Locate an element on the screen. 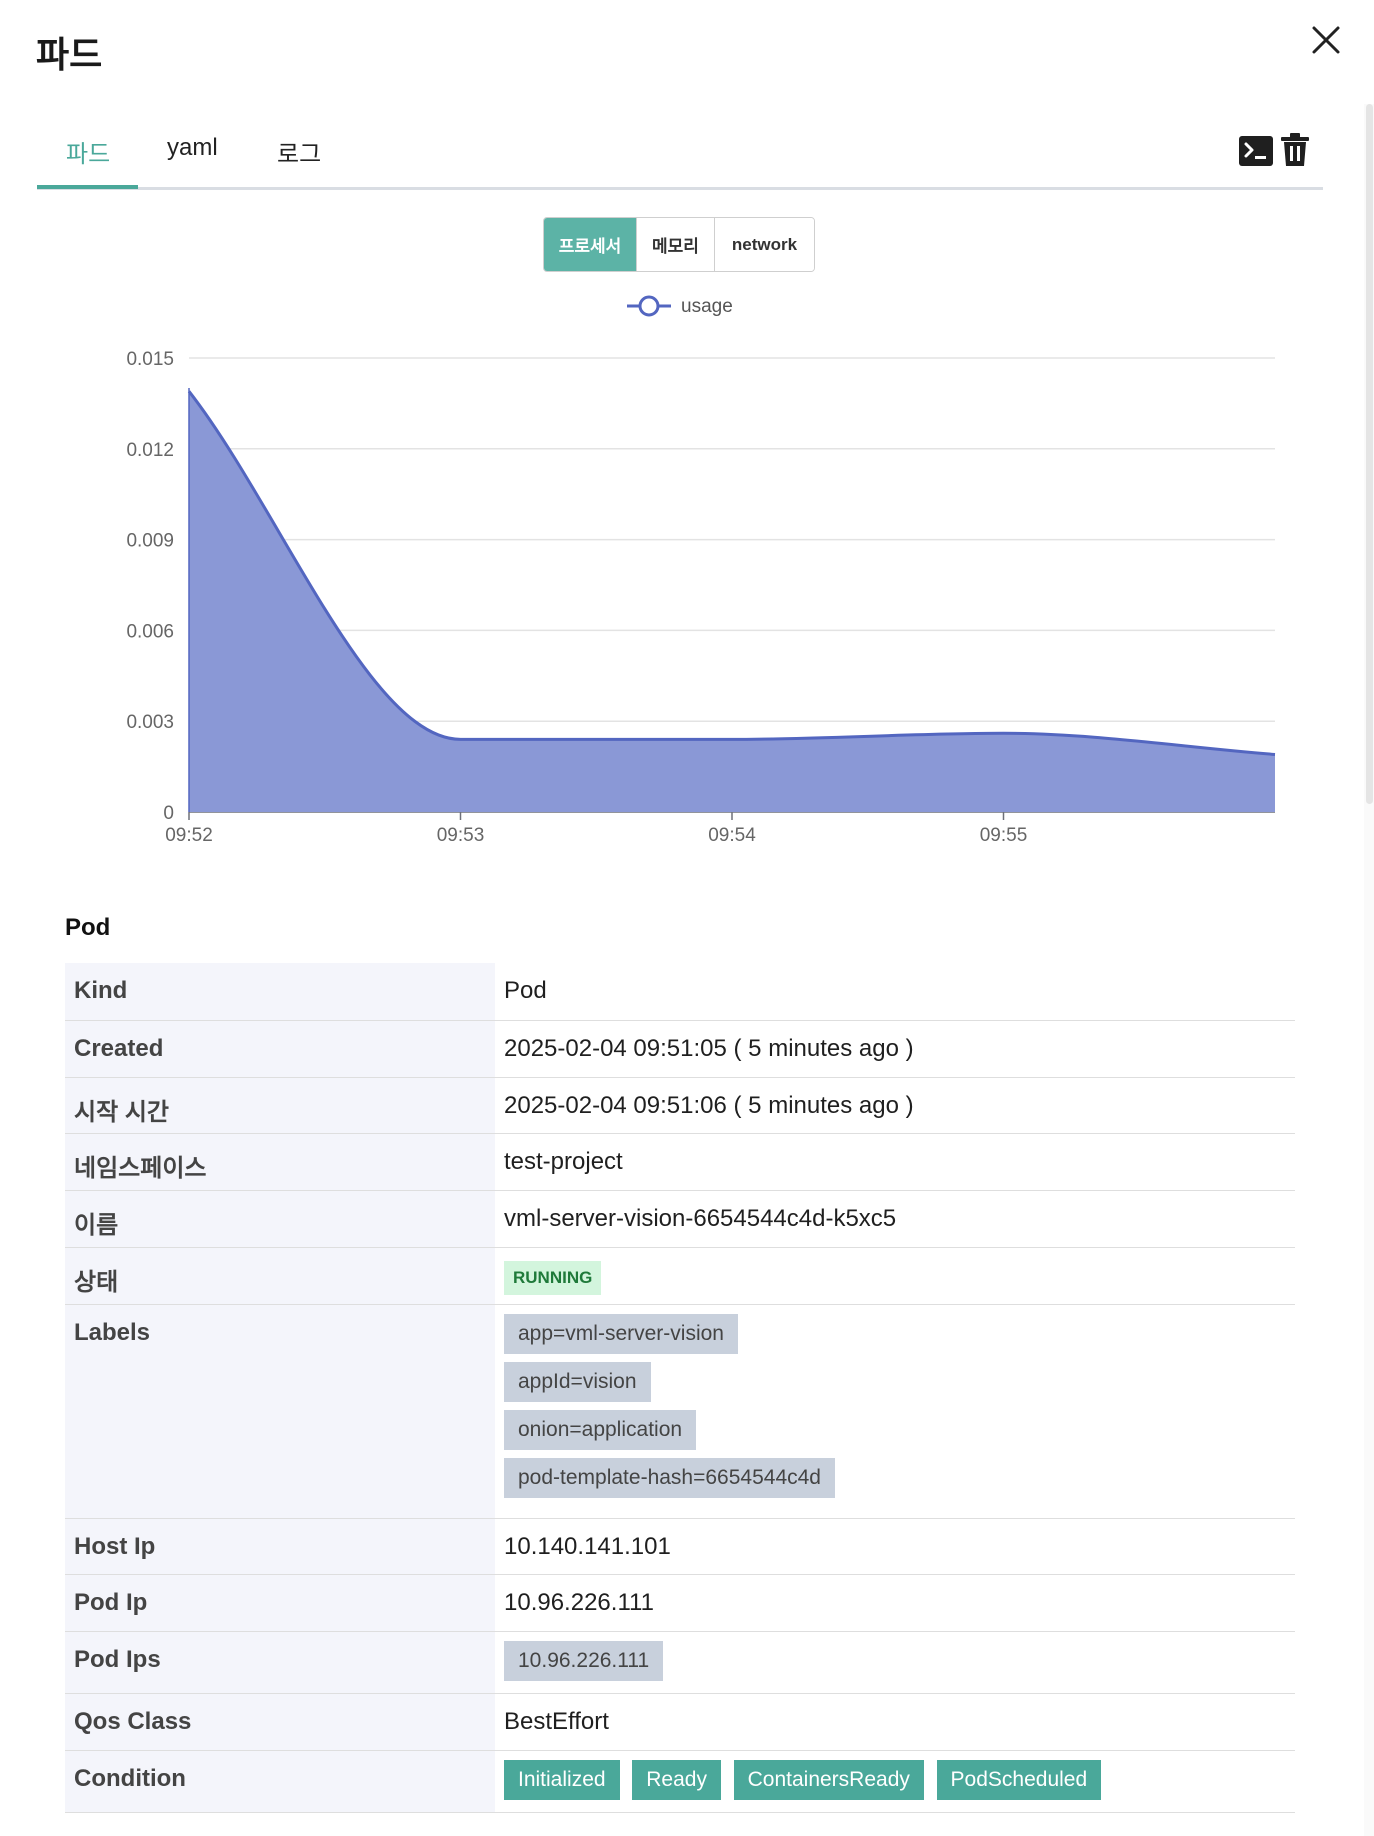 The image size is (1374, 1836). condition-tag: ContainersReady is located at coordinates (828, 1779).